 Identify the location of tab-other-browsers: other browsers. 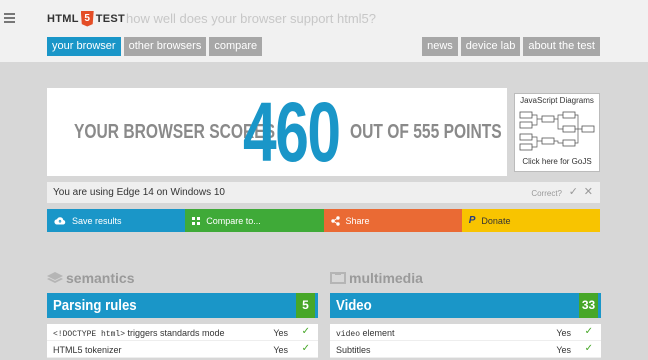
(165, 46).